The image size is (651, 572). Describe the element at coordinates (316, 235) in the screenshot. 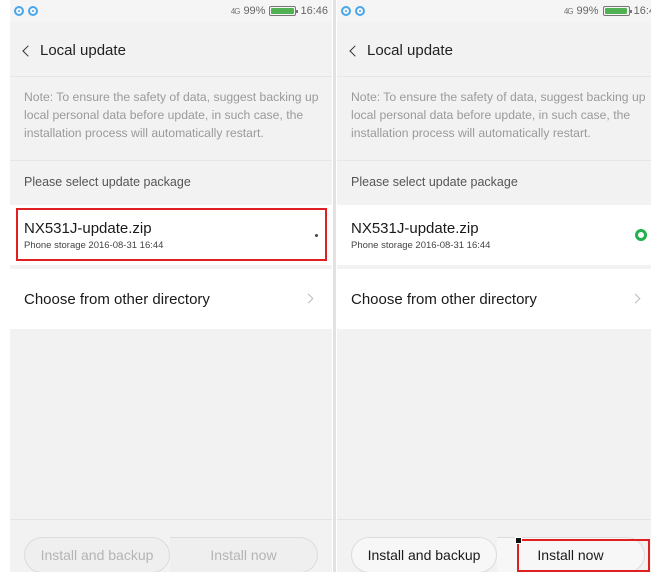

I see `radio-unselected-icon` at that location.